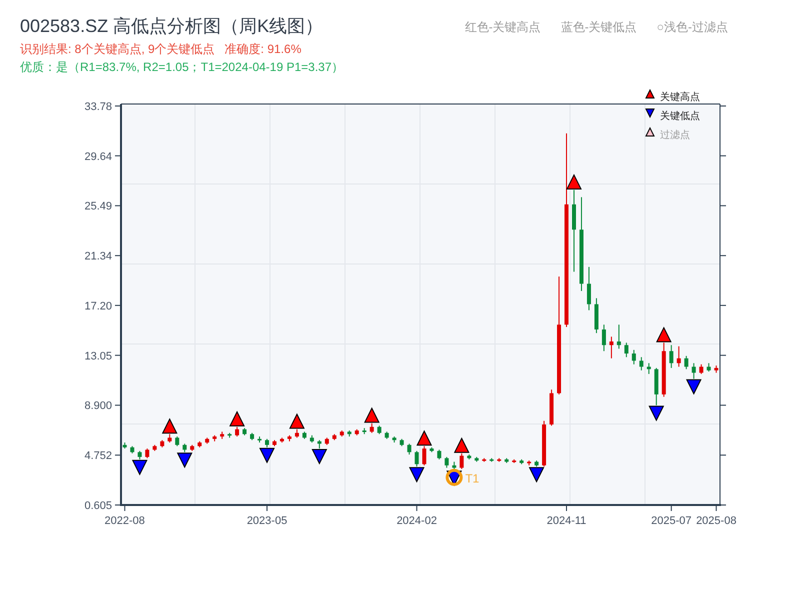 This screenshot has height=600, width=800. Describe the element at coordinates (98, 107) in the screenshot. I see `y-axis-label: 33.78` at that location.